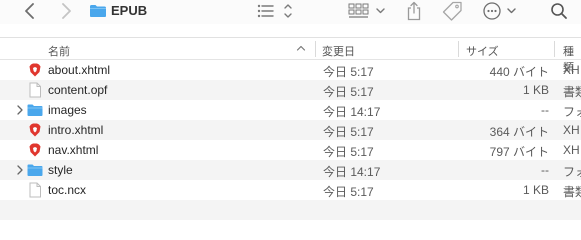 Image resolution: width=581 pixels, height=240 pixels. Describe the element at coordinates (519, 132) in the screenshot. I see `file-size: 364 バイト` at that location.